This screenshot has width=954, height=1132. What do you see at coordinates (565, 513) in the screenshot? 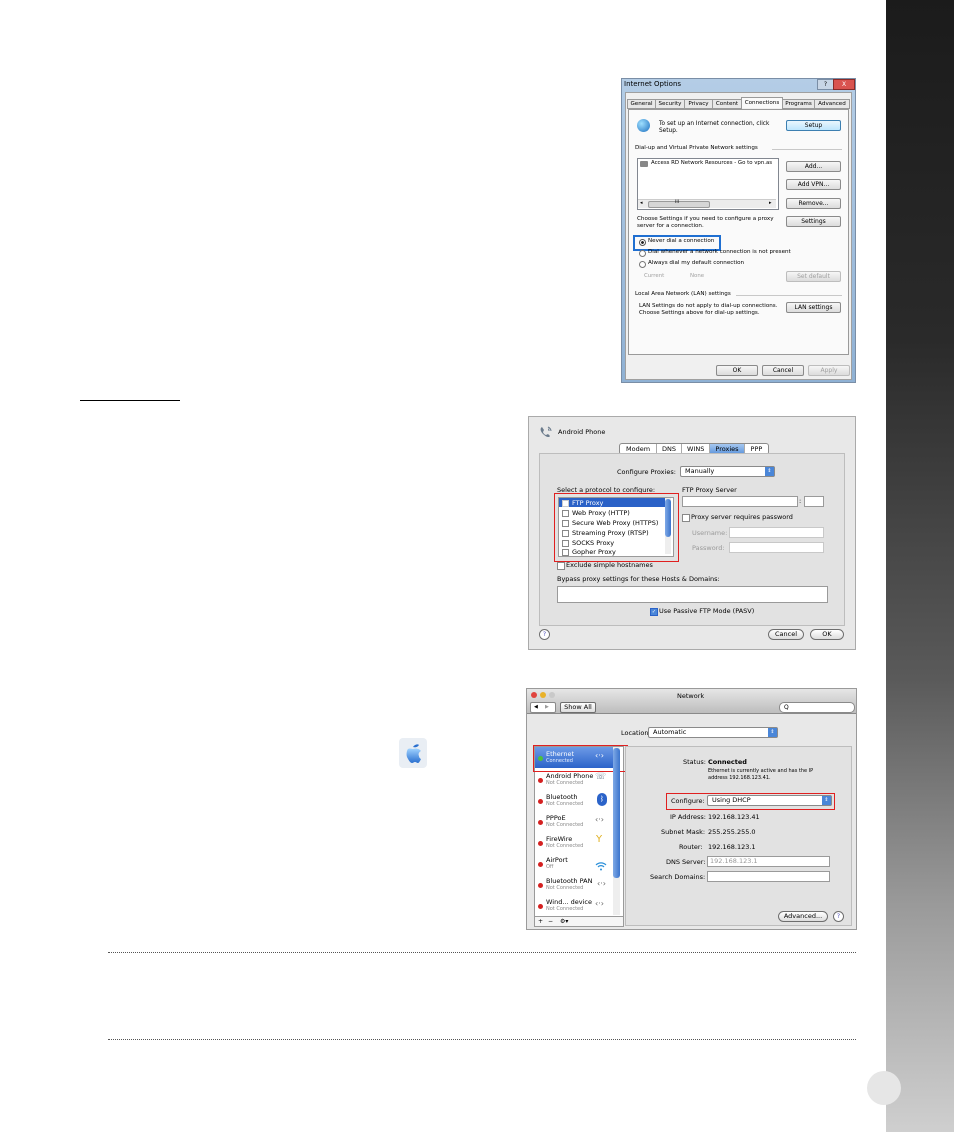
I see `protocol-checkbox-http` at bounding box center [565, 513].